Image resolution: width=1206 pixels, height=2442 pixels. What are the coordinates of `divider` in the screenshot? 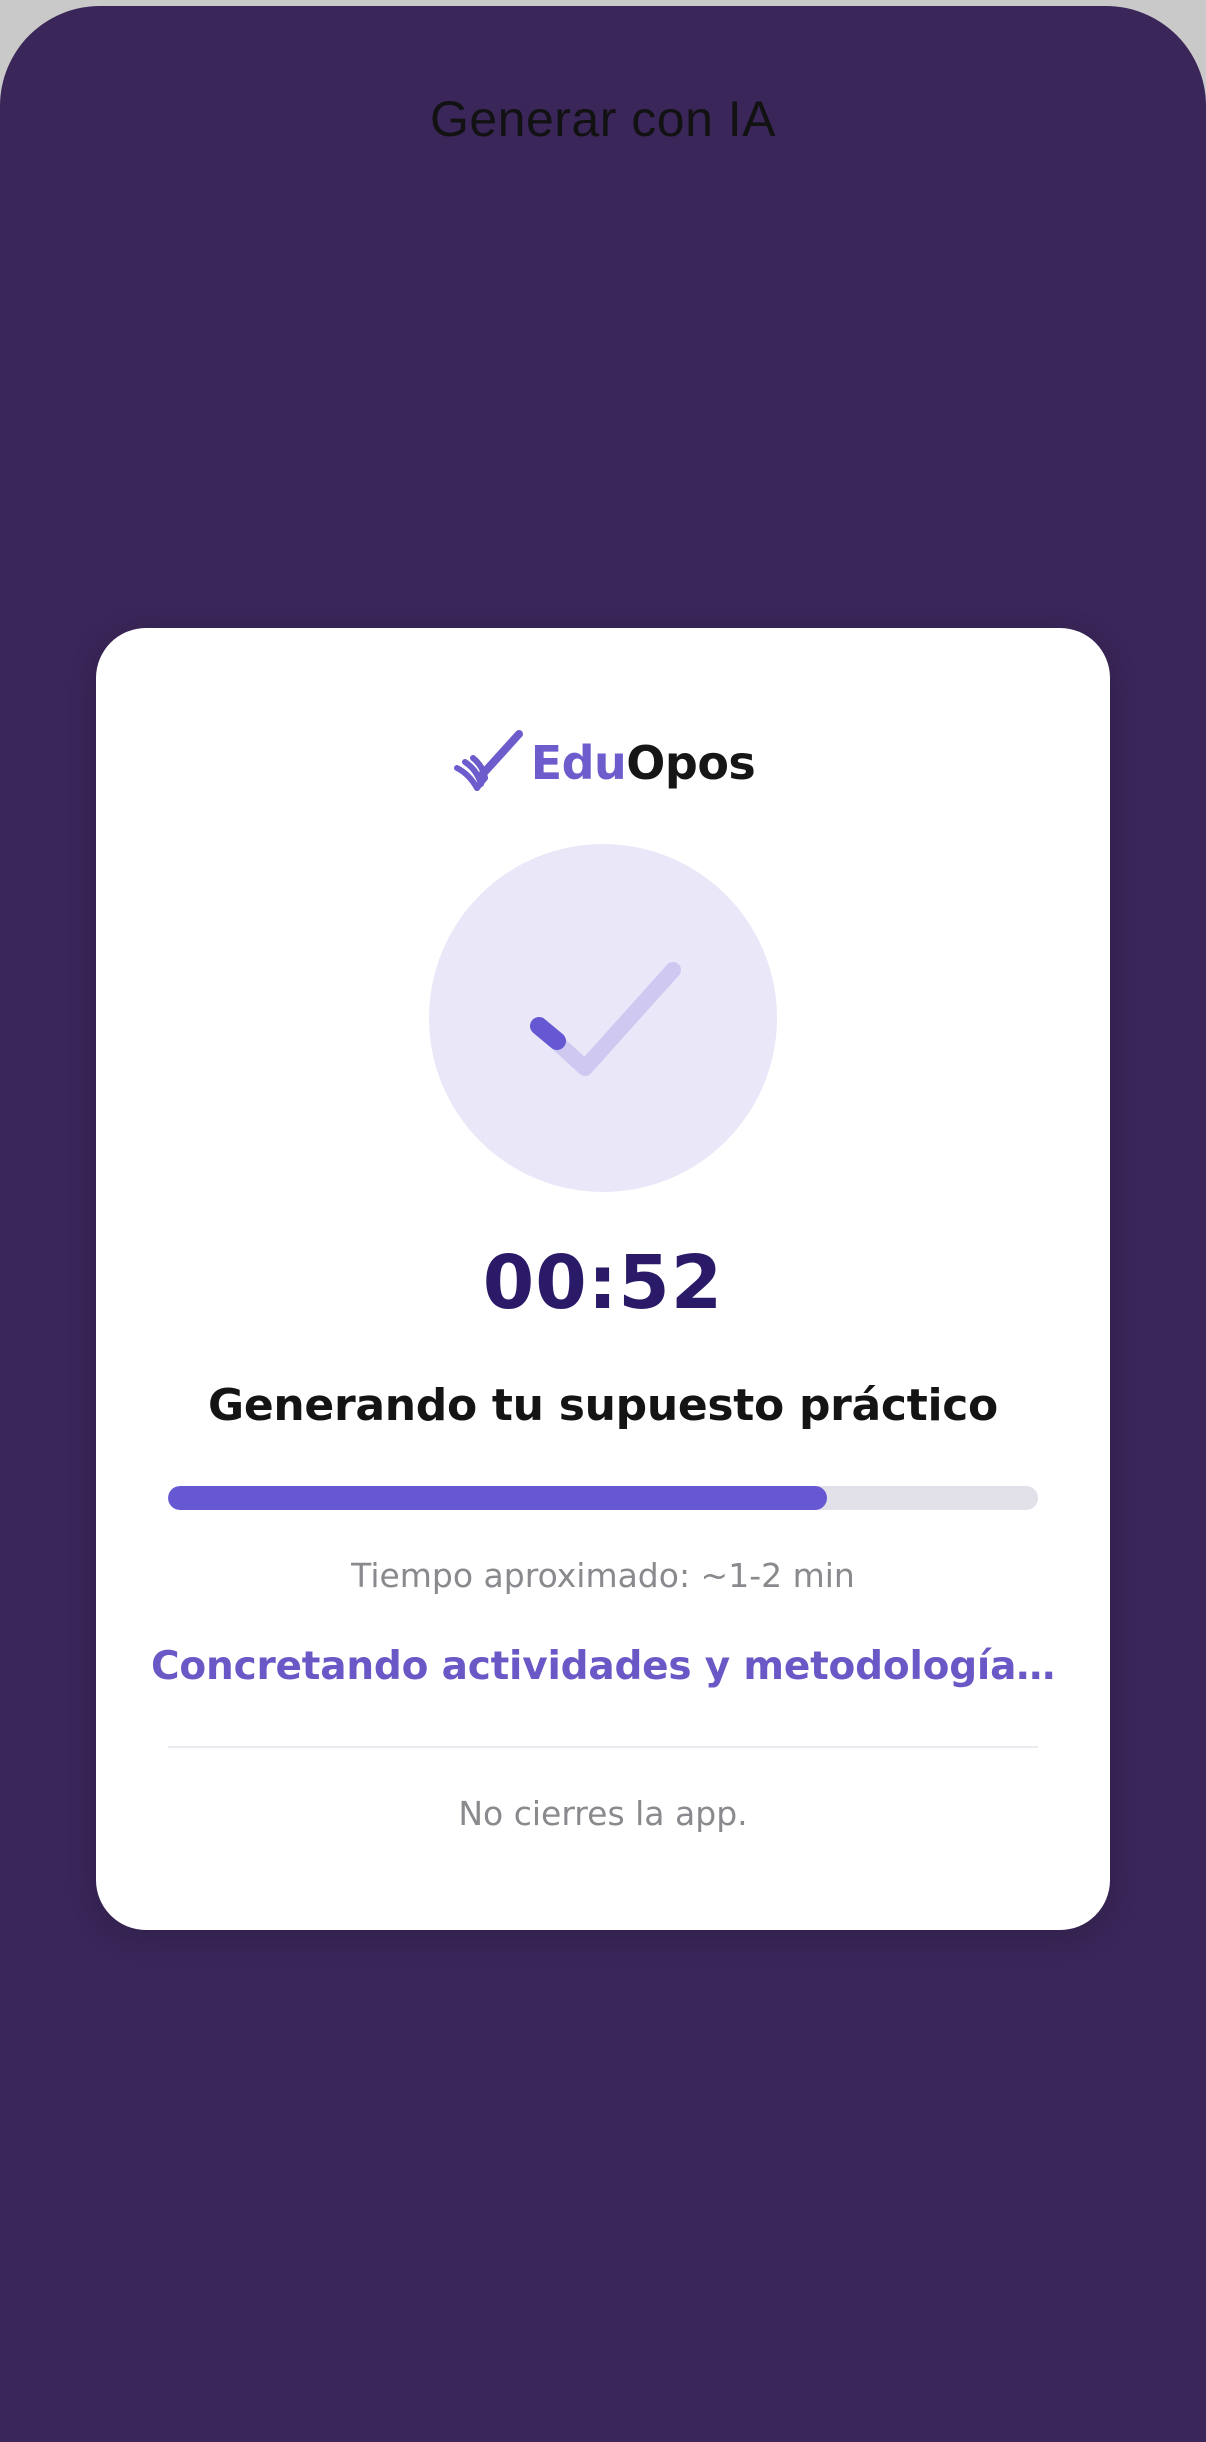 It's located at (603, 1747).